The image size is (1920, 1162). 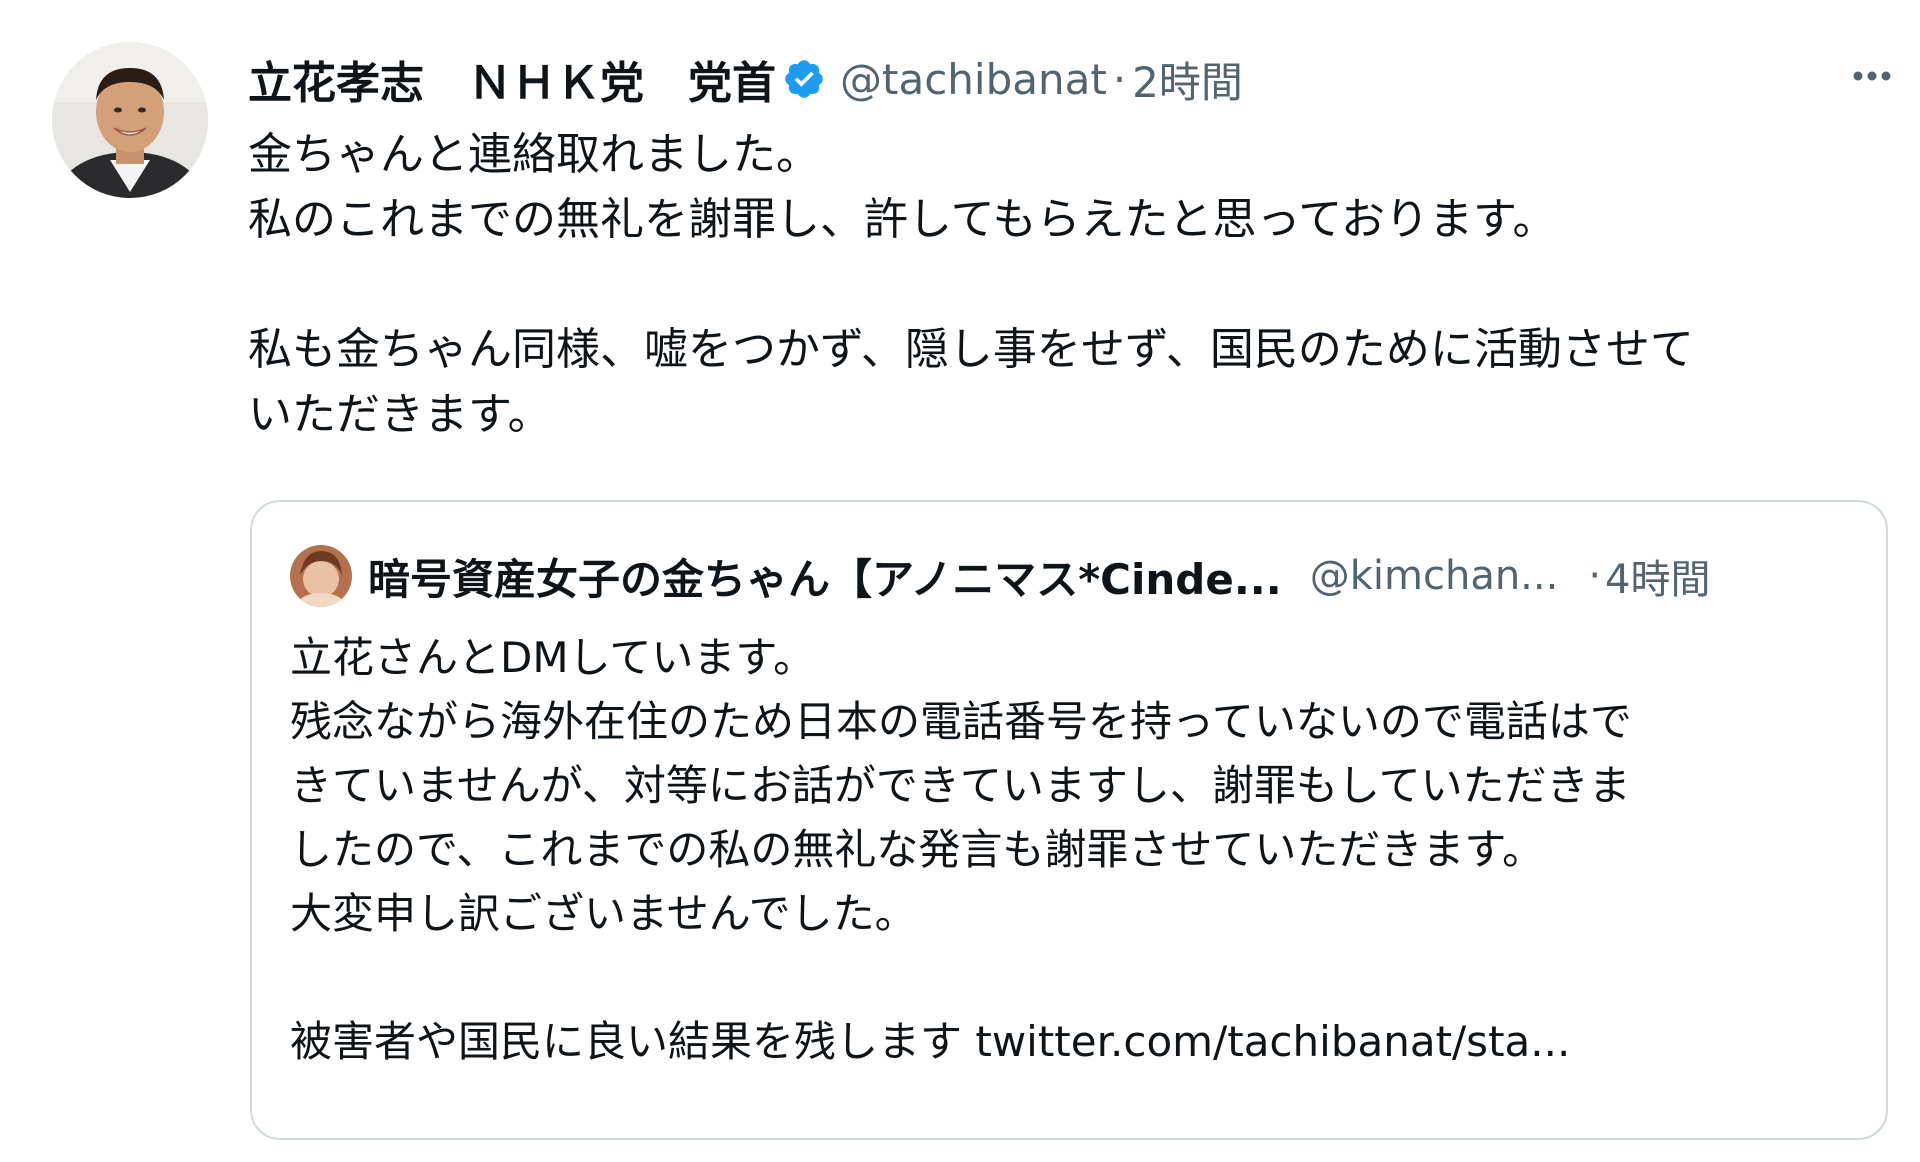 I want to click on tweet-text-line: 私のこれまでの無礼を謝罪し、許してもらえたと思っております。, so click(x=902, y=219).